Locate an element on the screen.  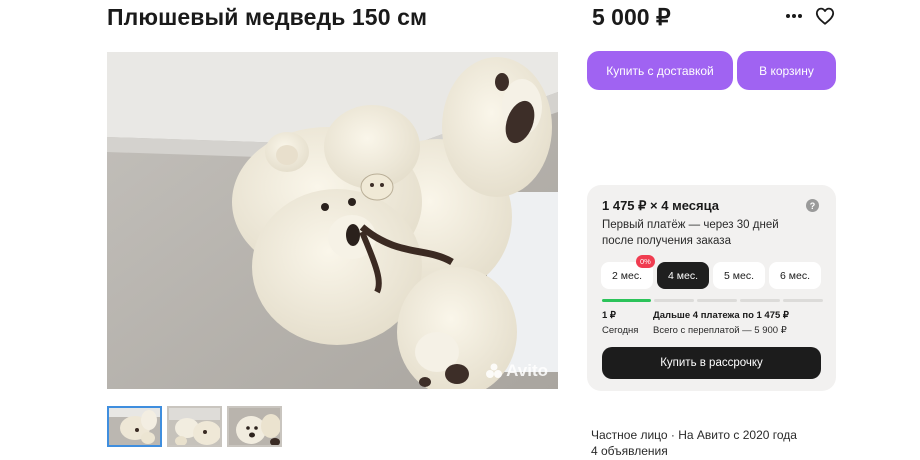
more-dots-icon is located at coordinates (794, 16).